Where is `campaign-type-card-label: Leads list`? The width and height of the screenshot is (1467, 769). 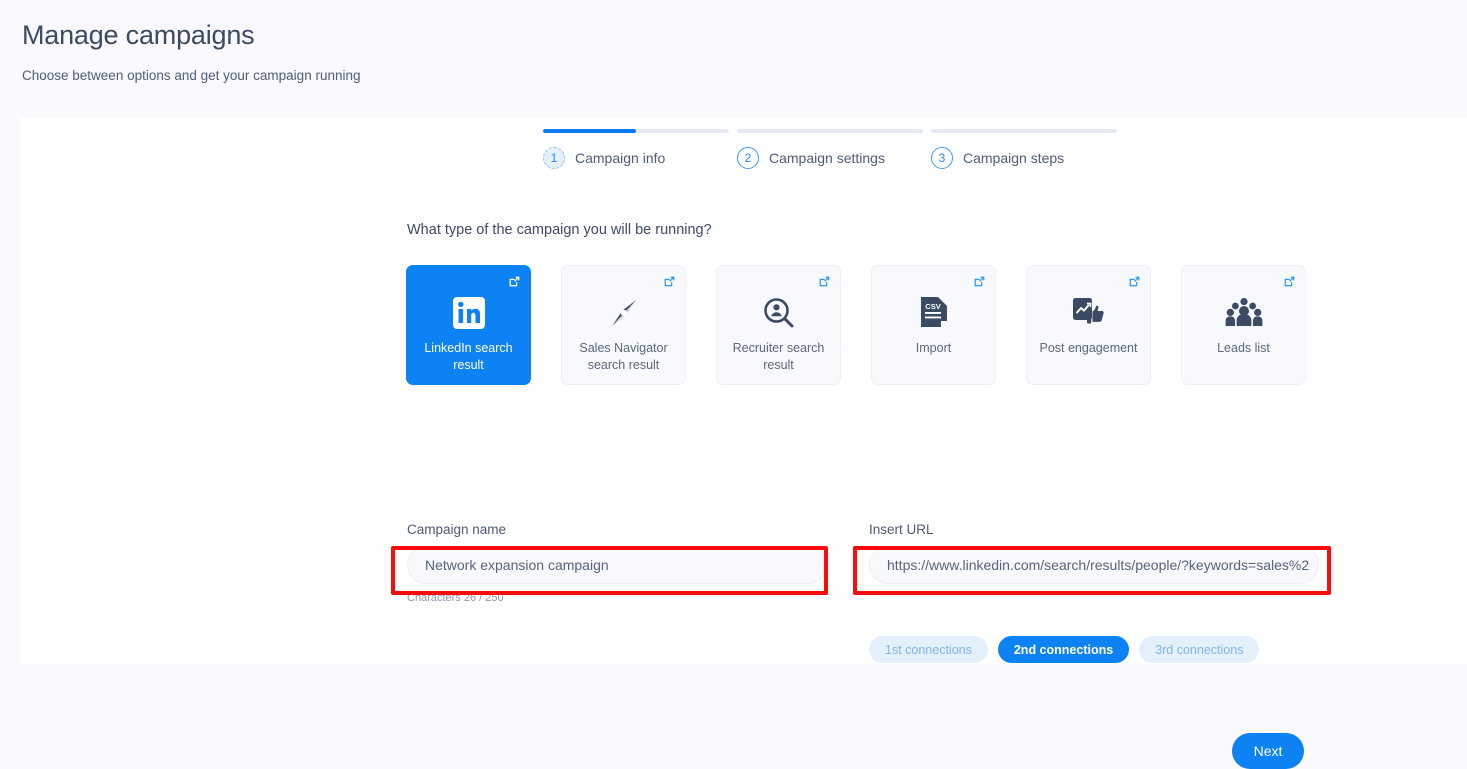
campaign-type-card-label: Leads list is located at coordinates (1243, 348).